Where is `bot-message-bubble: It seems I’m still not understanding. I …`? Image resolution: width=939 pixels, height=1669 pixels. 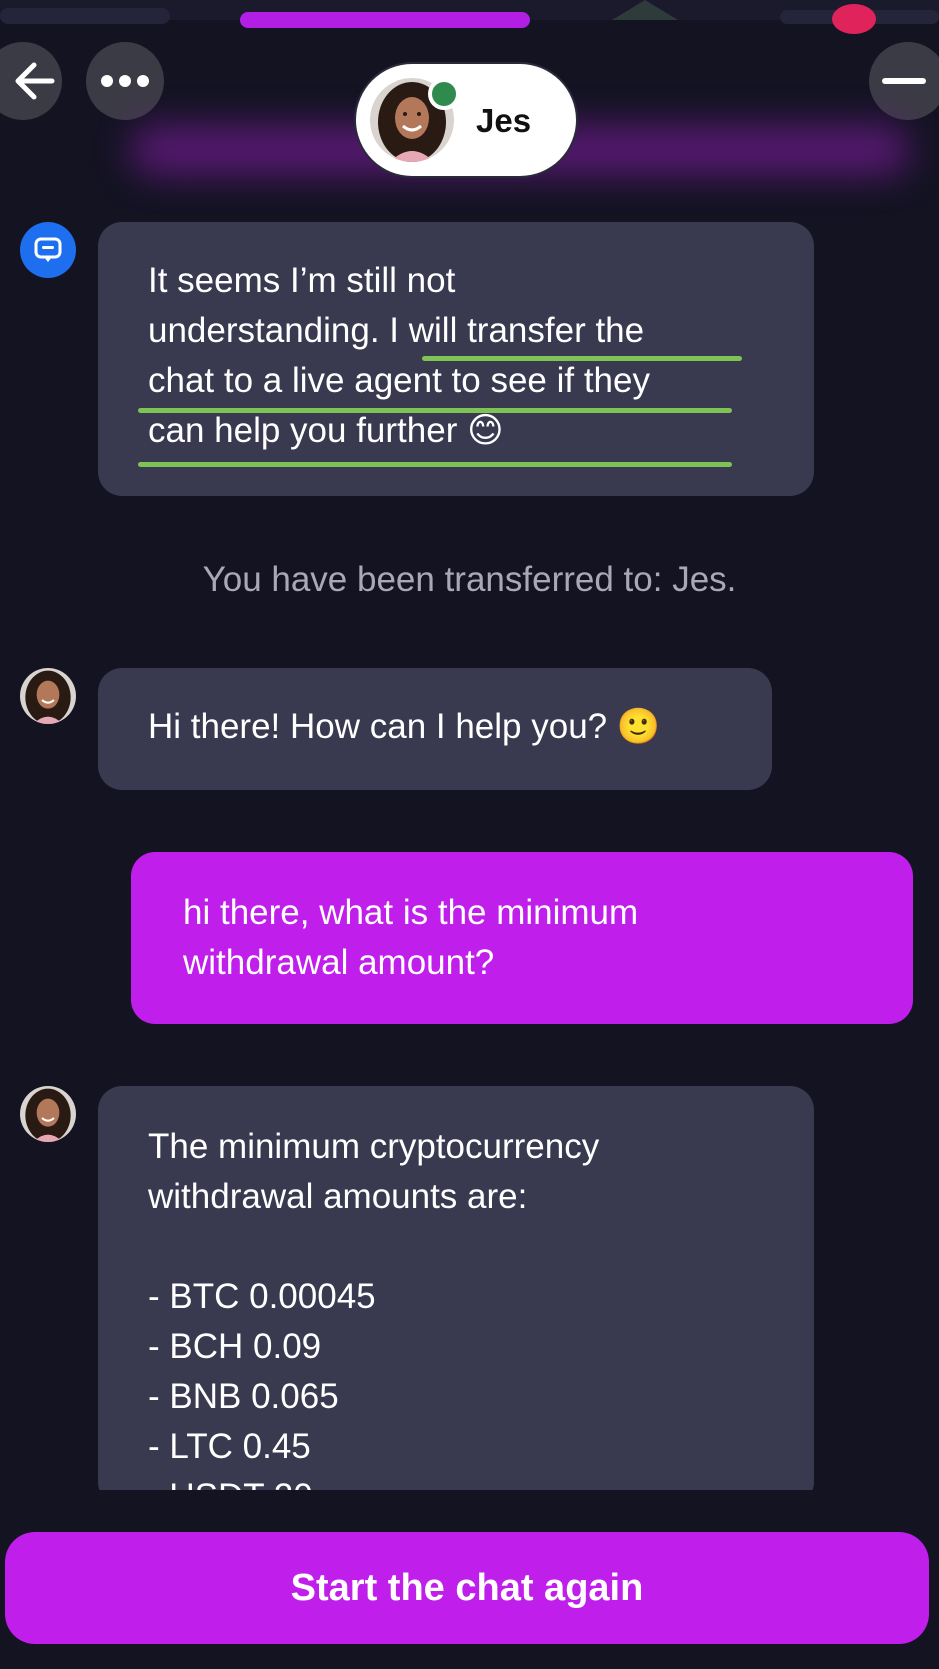 bot-message-bubble: It seems I’m still not understanding. I … is located at coordinates (456, 359).